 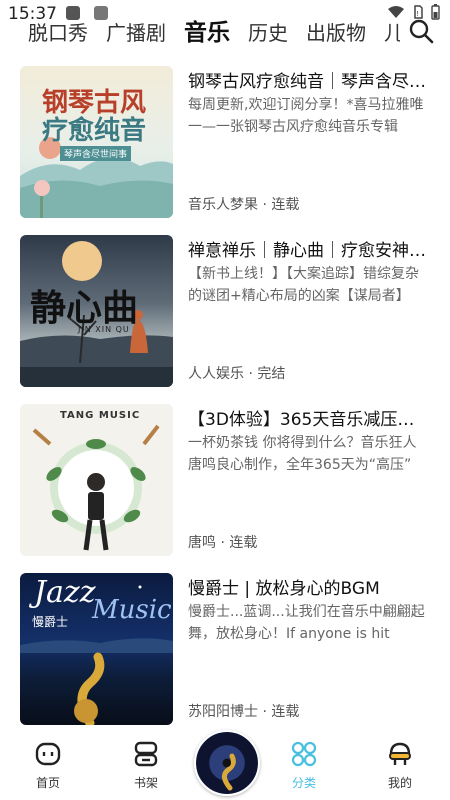 I want to click on cover-subtitle: 琴声含尽世间事, so click(x=96, y=153).